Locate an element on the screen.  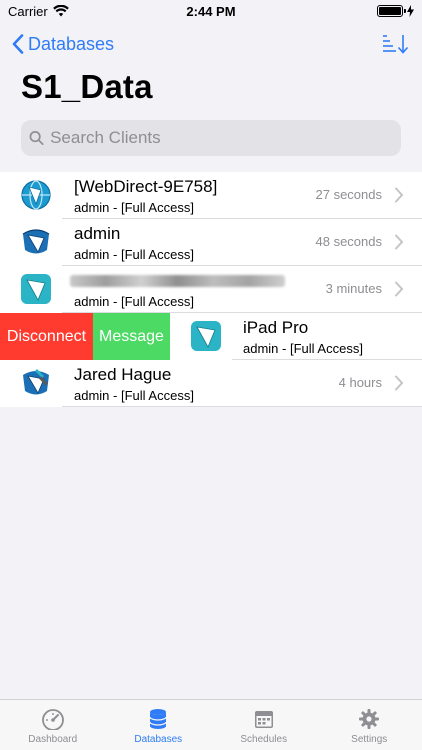
client-name: admin is located at coordinates (97, 233).